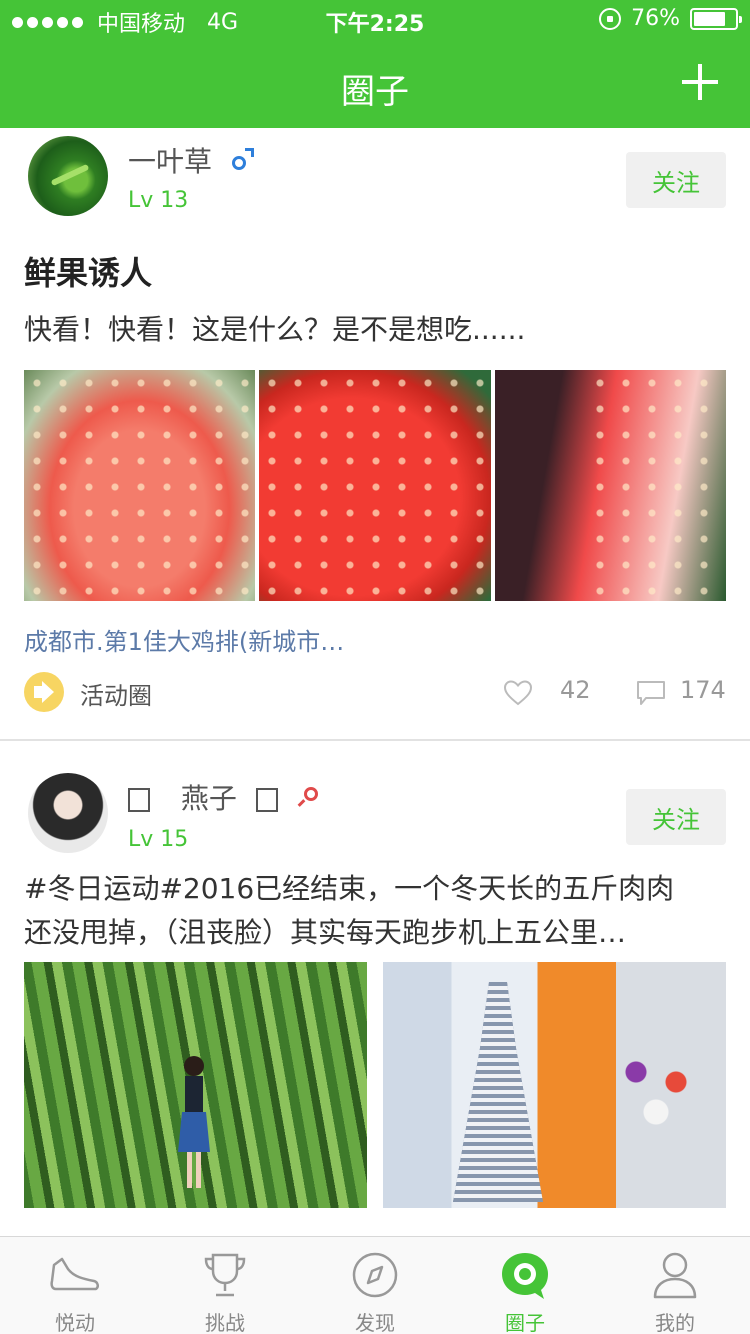 The image size is (750, 1334). Describe the element at coordinates (709, 18) in the screenshot. I see `battery-fill` at that location.